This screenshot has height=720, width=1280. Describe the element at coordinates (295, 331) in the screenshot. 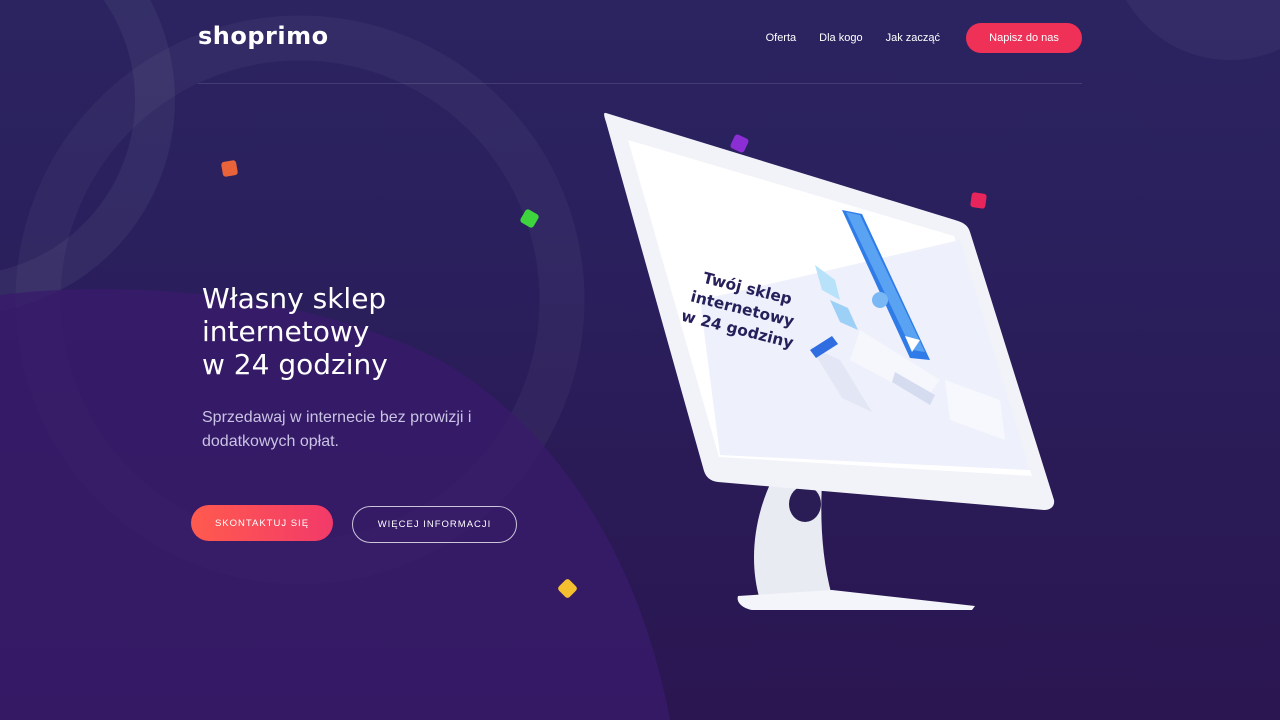

I see `hero-title: Własny sklep internetowy w 24 godziny` at that location.